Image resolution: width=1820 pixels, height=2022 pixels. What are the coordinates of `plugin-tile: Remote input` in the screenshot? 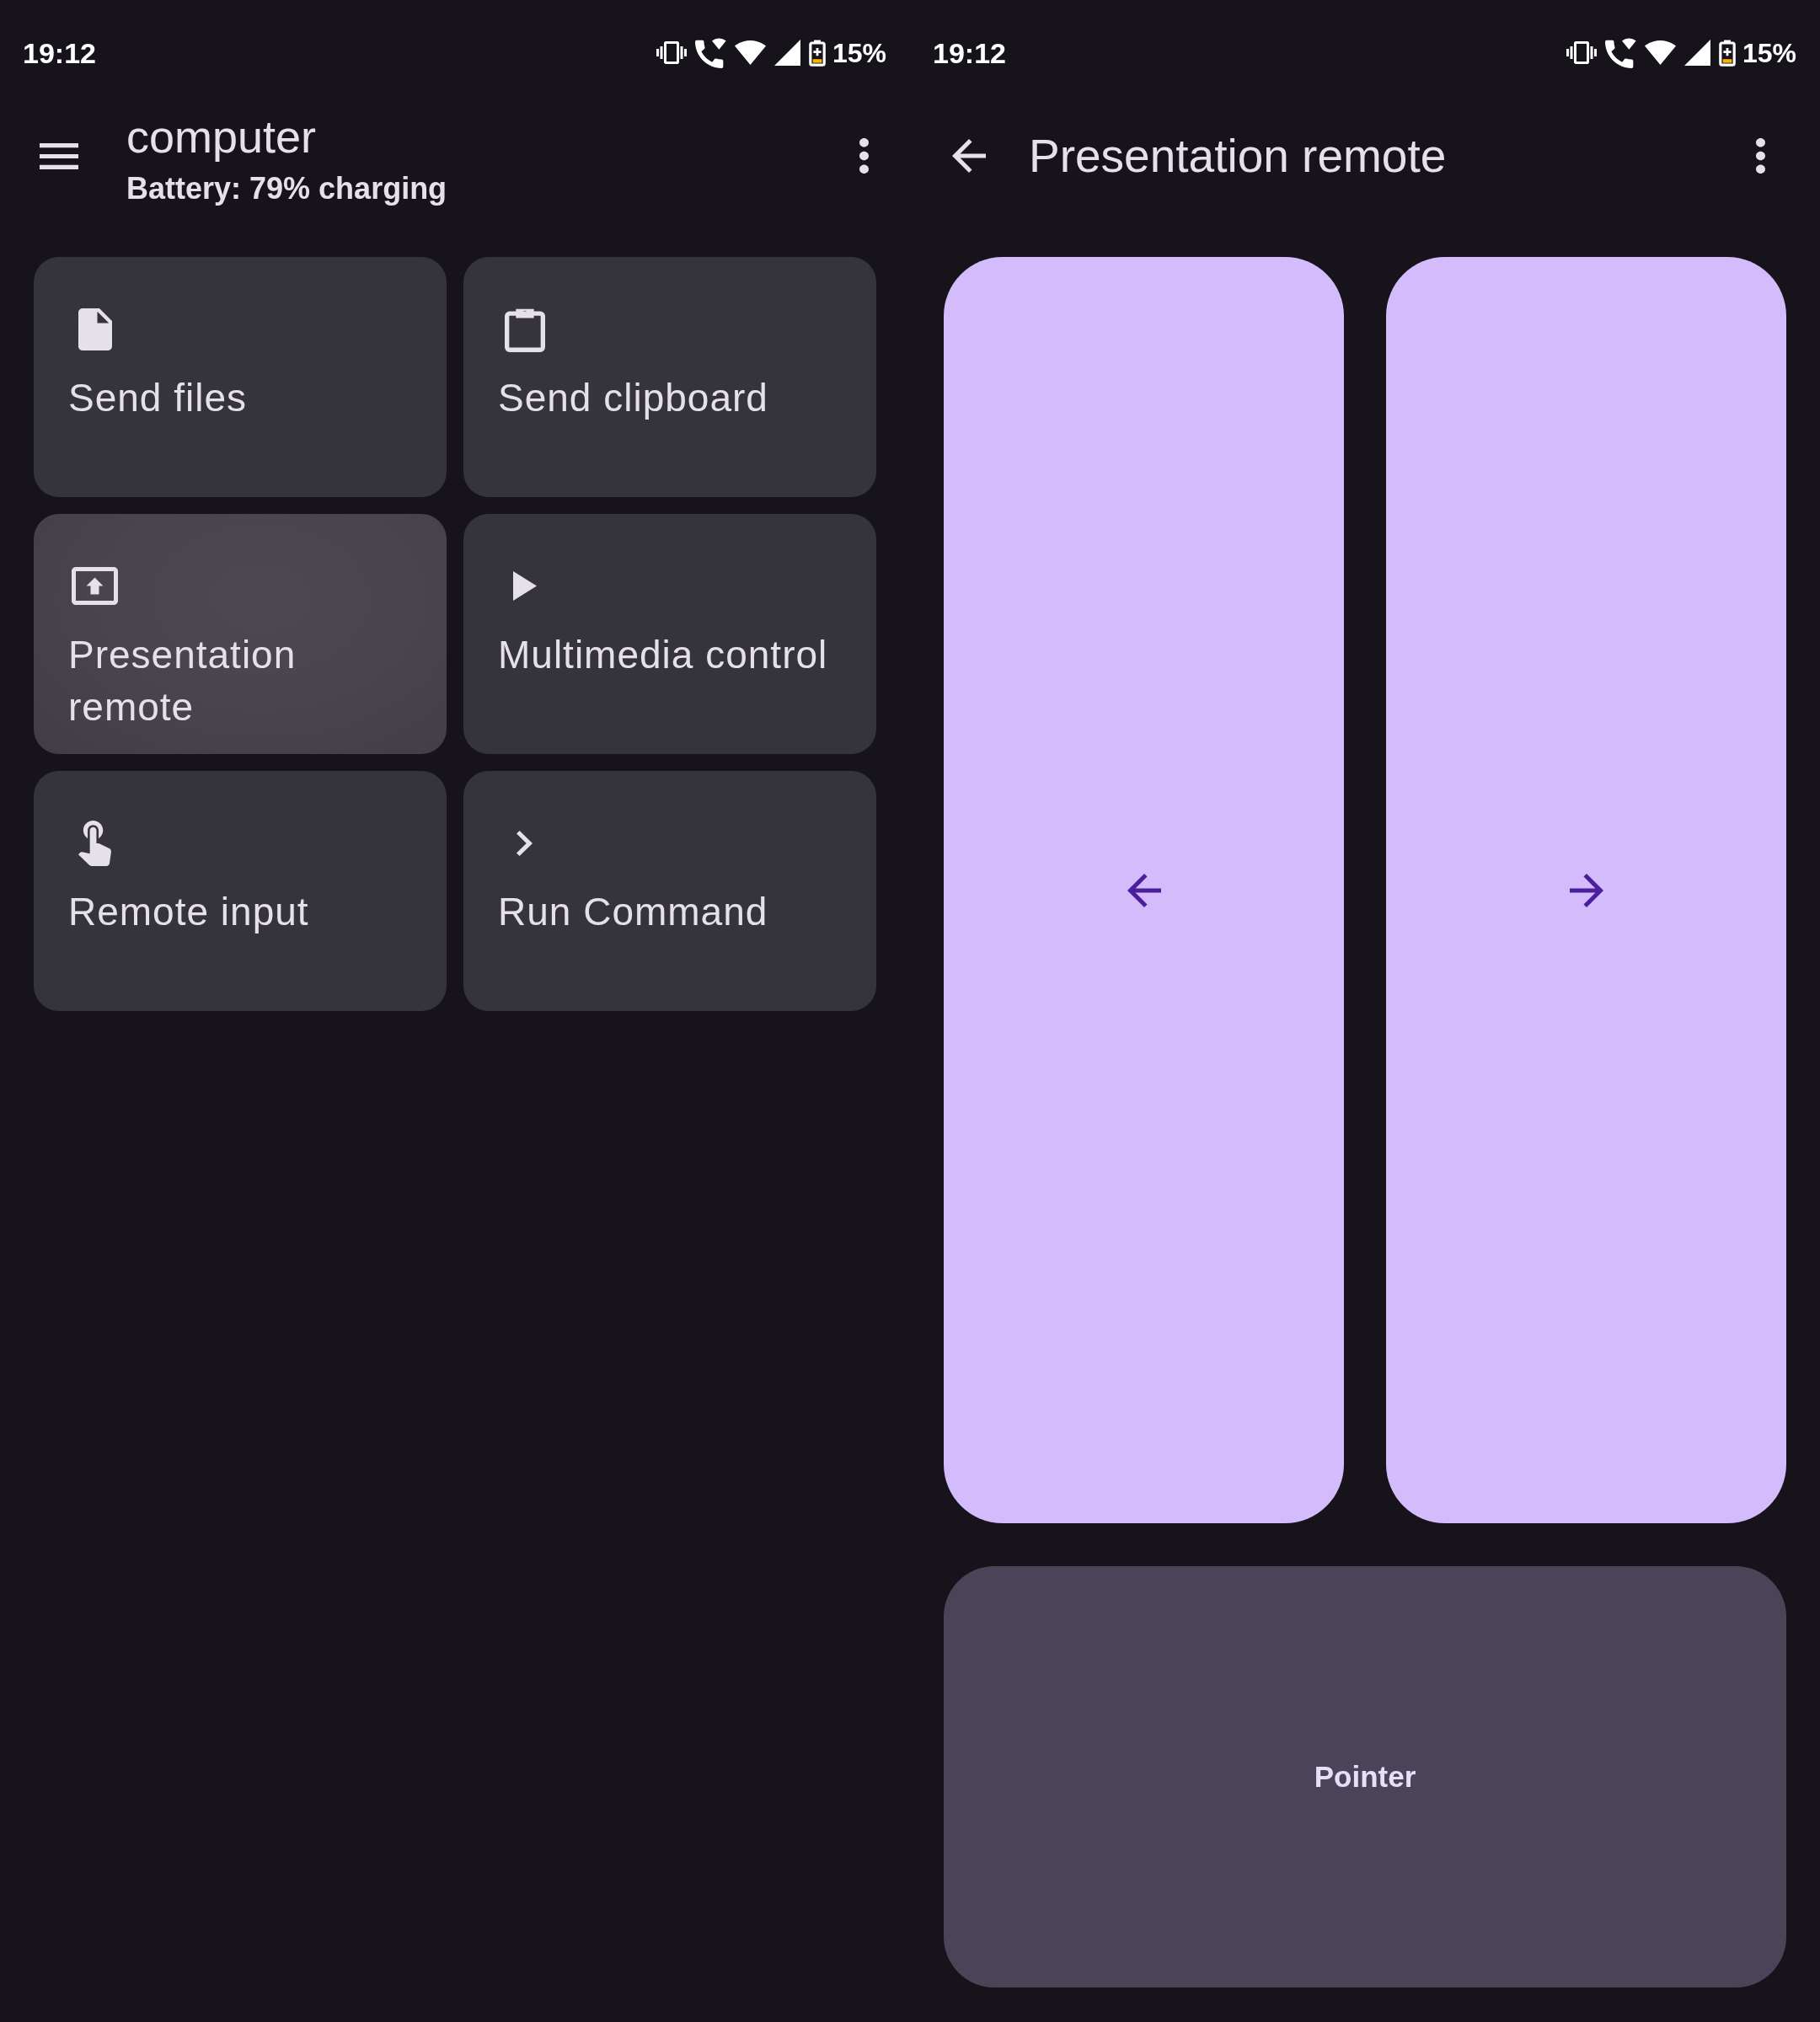 It's located at (240, 891).